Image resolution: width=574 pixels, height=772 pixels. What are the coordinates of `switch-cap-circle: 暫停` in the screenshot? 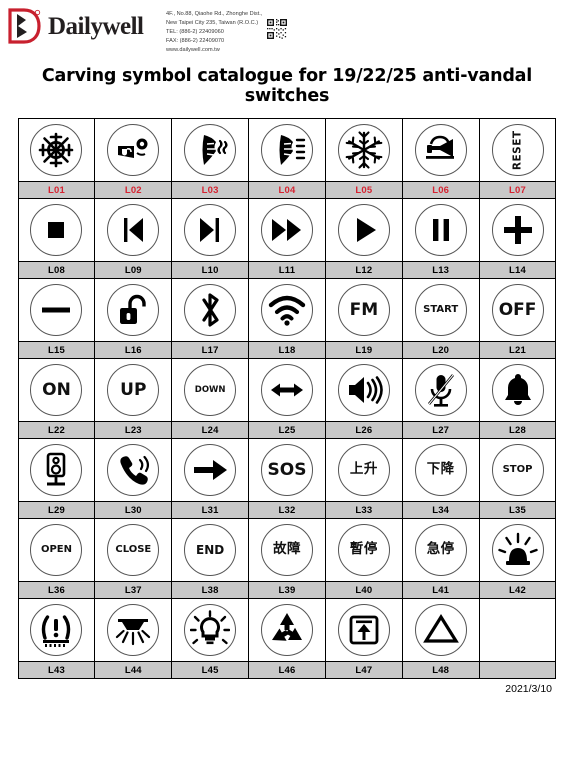 It's located at (363, 550).